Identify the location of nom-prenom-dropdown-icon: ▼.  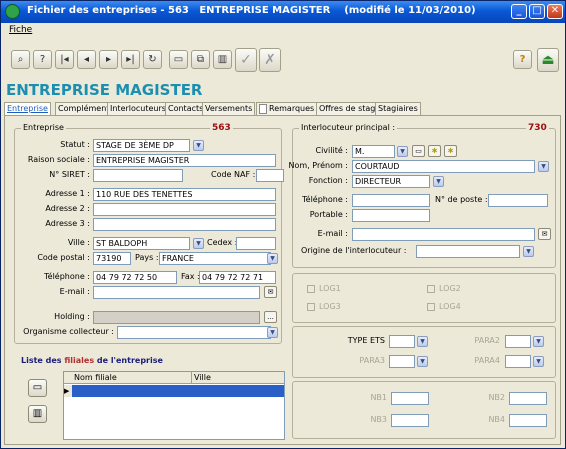
(543, 166).